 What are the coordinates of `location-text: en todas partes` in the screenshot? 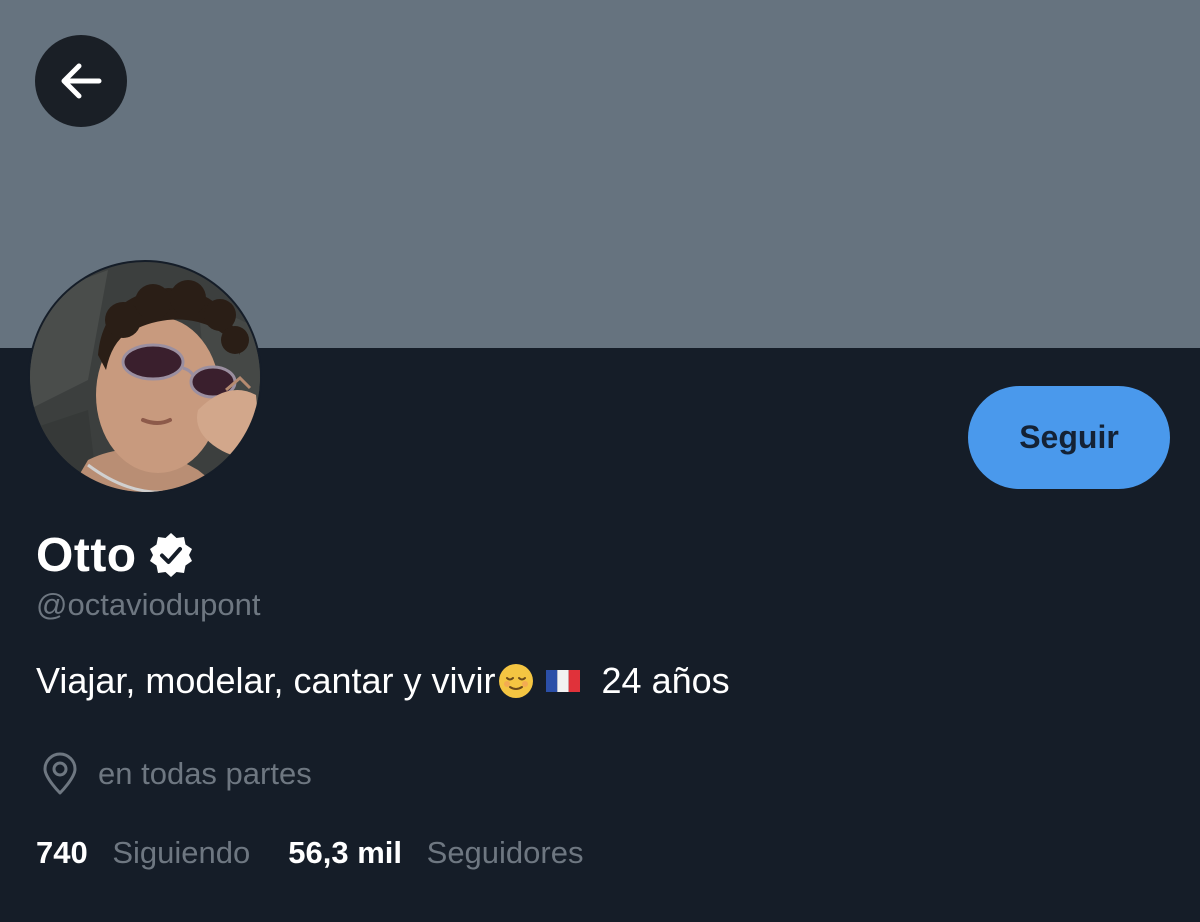 It's located at (205, 773).